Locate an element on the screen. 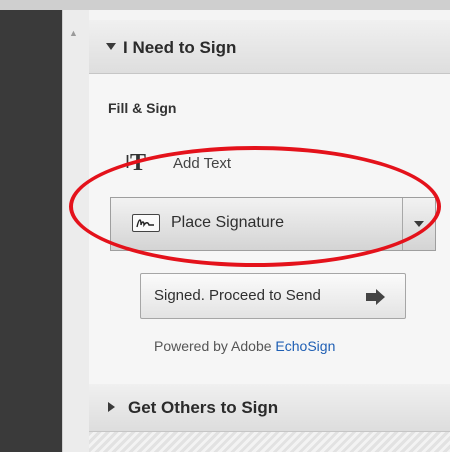  place-signature-dropdown is located at coordinates (419, 224).